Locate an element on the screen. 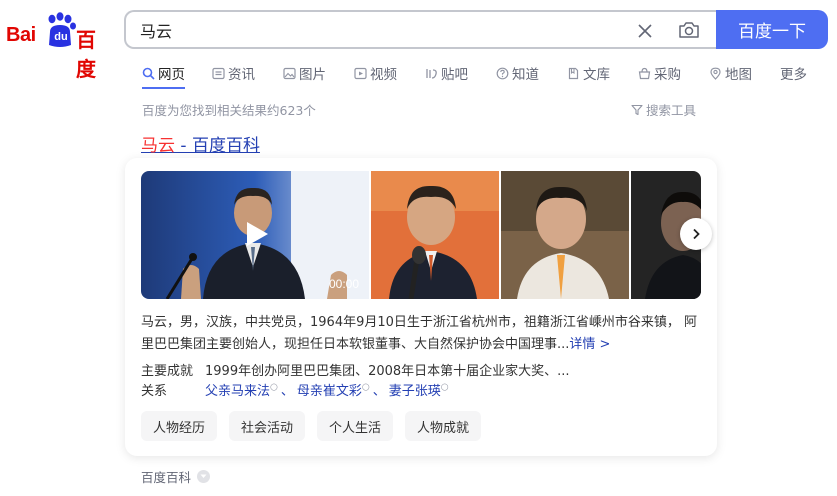 The image size is (837, 496). source-label: 百度百科 is located at coordinates (176, 476).